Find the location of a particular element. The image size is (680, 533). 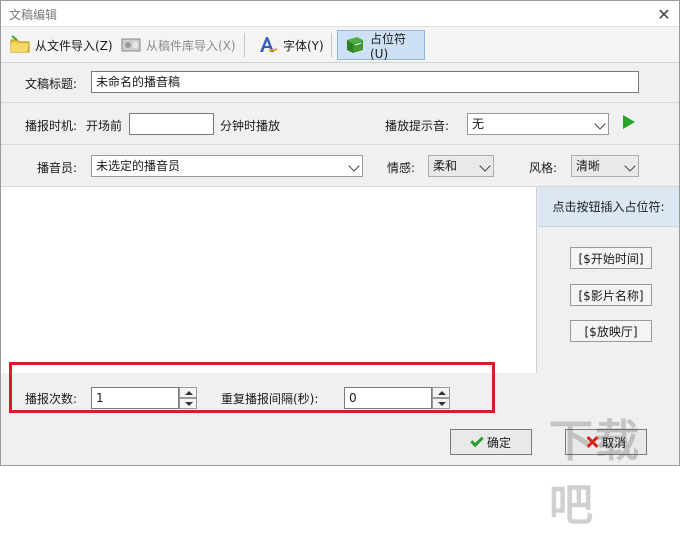

film-icon is located at coordinates (131, 45).